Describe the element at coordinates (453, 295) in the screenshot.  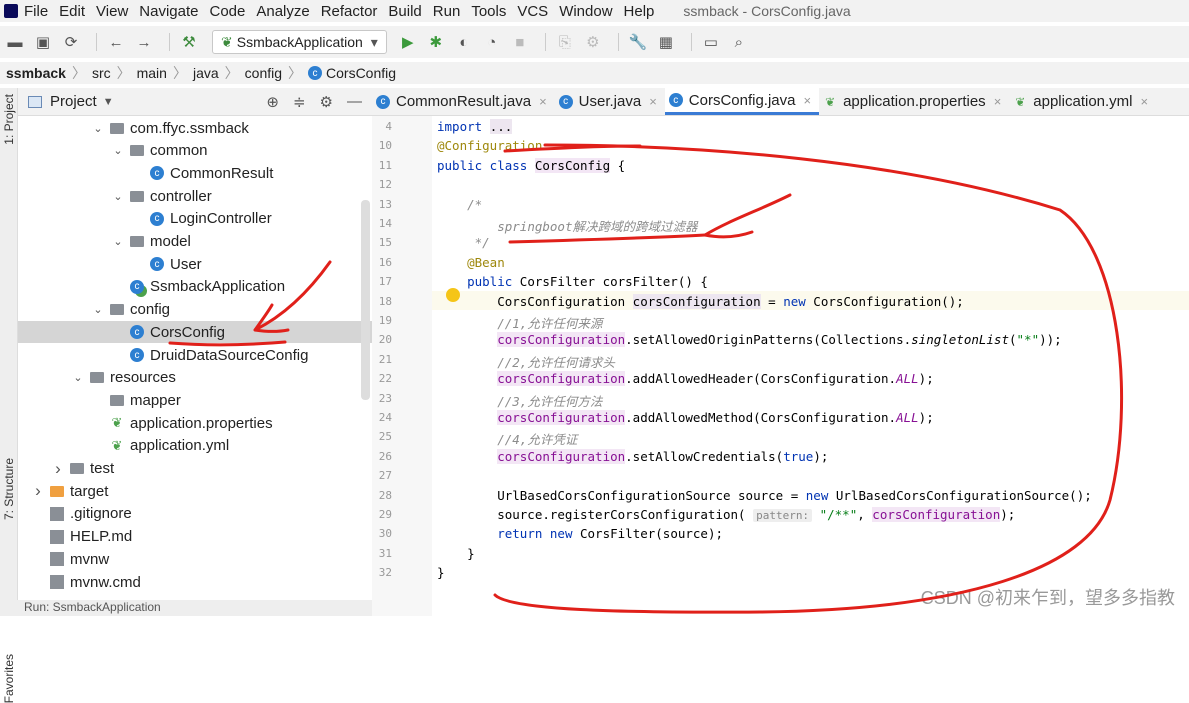
I see `lightbulb-icon` at that location.